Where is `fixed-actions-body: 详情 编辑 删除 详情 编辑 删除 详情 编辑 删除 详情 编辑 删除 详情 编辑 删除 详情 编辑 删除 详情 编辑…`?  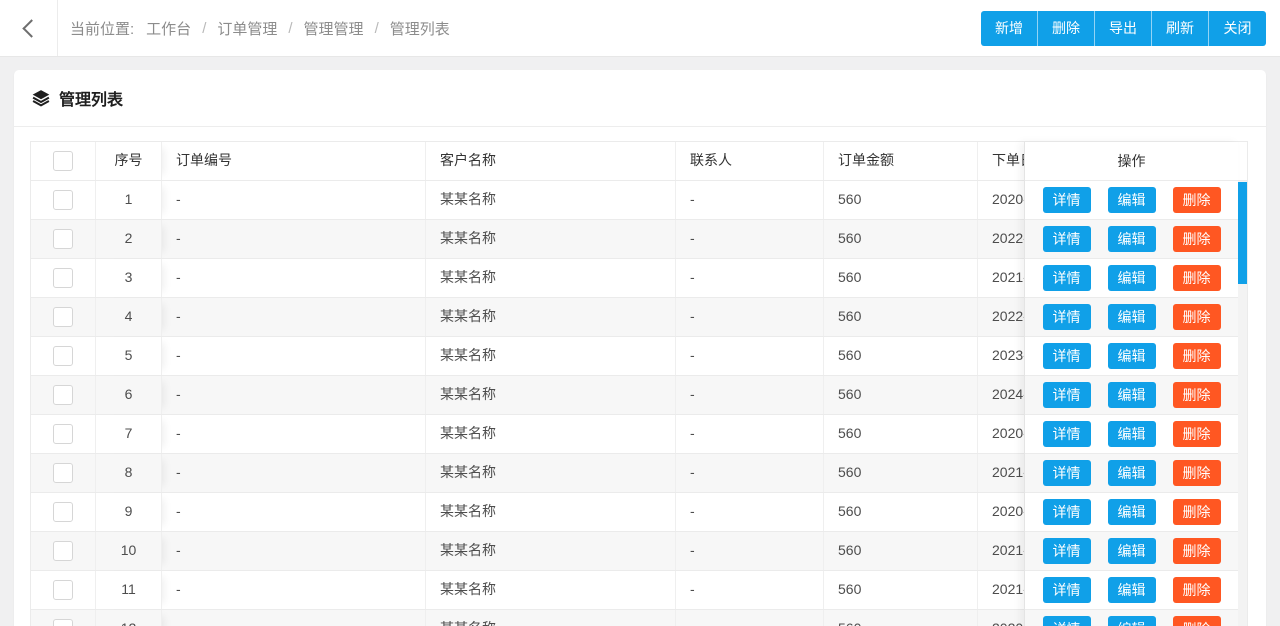 fixed-actions-body: 详情 编辑 删除 详情 编辑 删除 详情 编辑 删除 详情 编辑 删除 详情 编辑 删除 详情 编辑 删除 详情 编辑… is located at coordinates (1131, 403).